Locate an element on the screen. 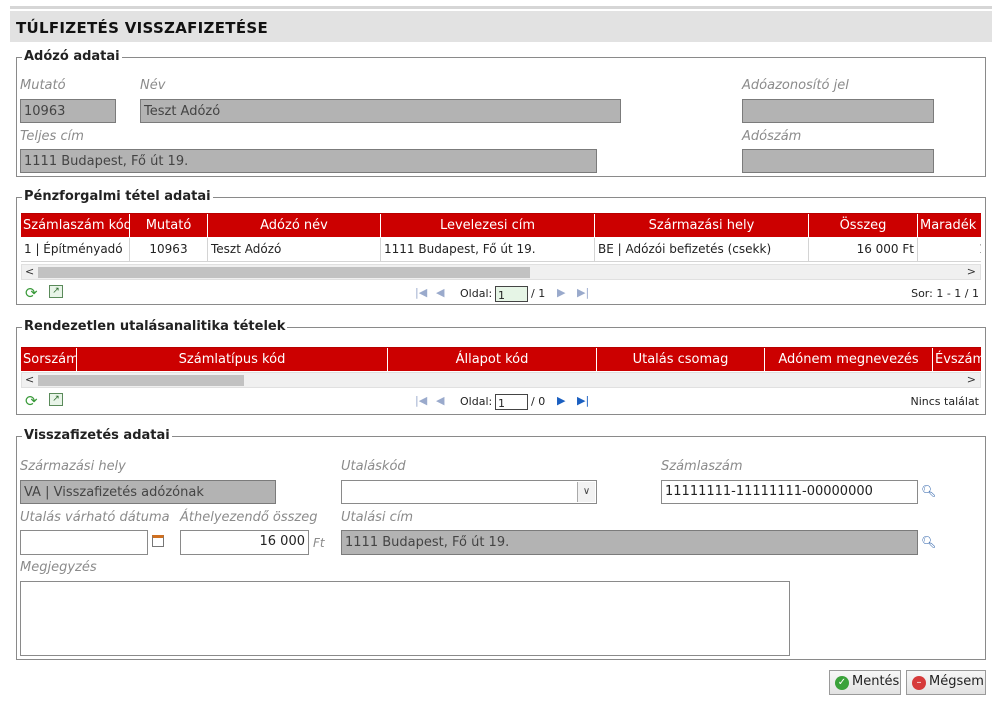 This screenshot has width=996, height=706. save-button: ✓ Mentés is located at coordinates (865, 682).